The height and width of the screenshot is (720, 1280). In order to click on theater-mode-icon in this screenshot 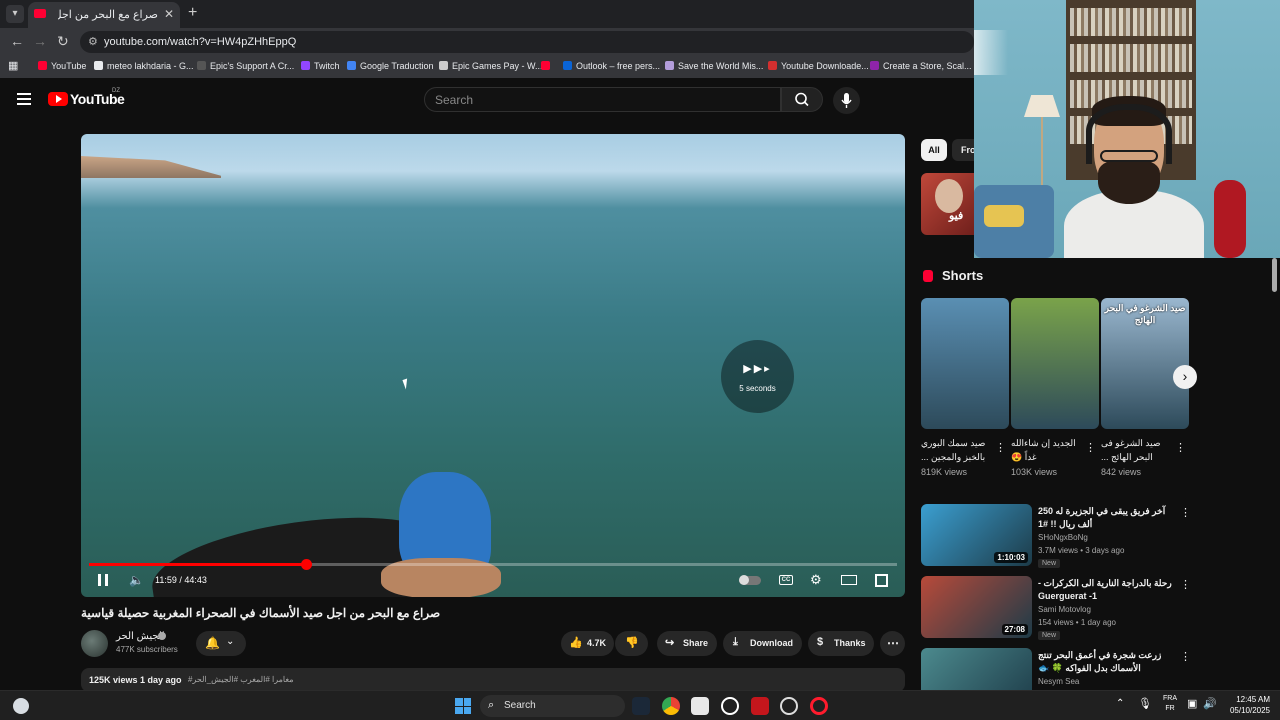, I will do `click(849, 580)`.